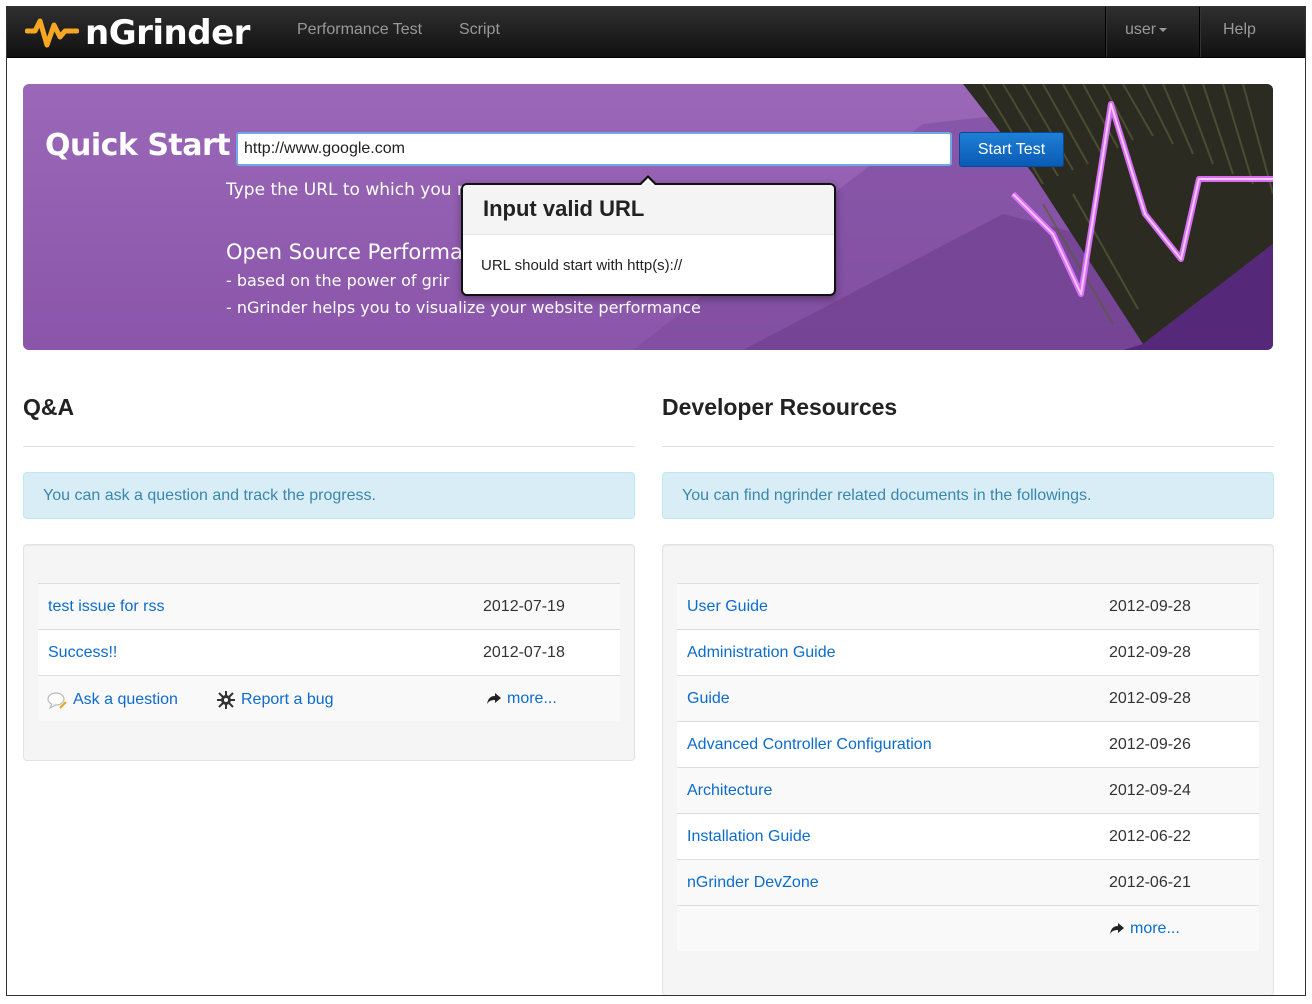 The height and width of the screenshot is (1004, 1312). What do you see at coordinates (338, 280) in the screenshot?
I see `hero-bullet: - based on the power of grir` at bounding box center [338, 280].